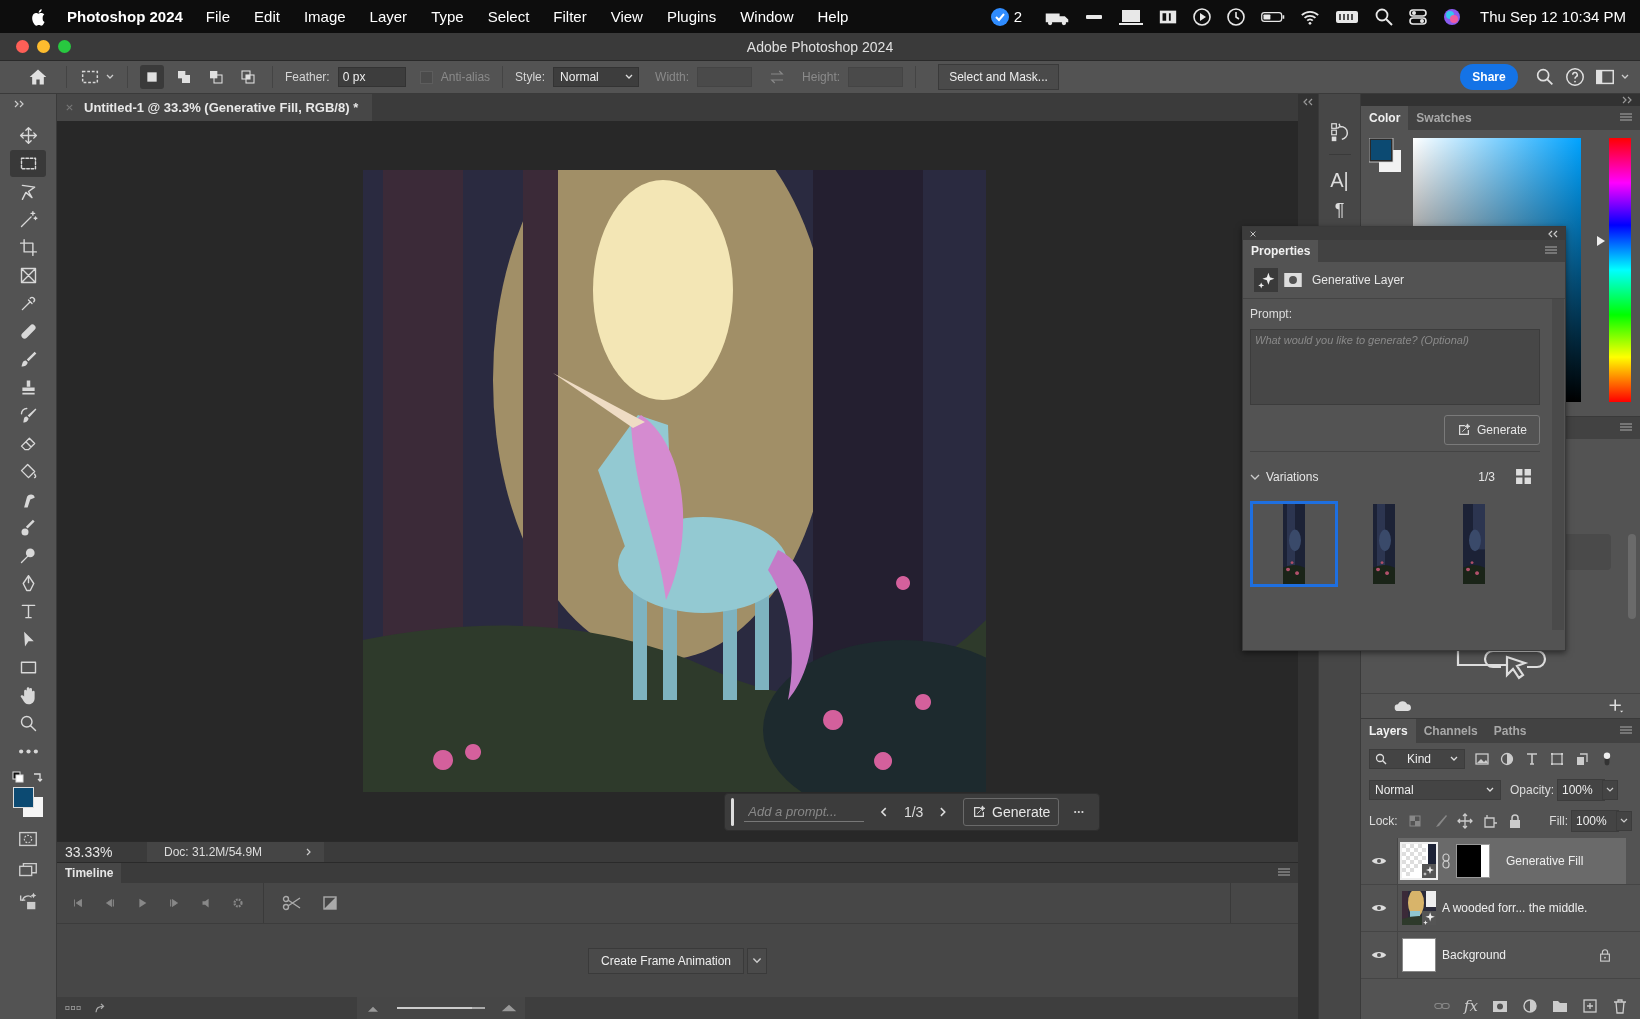 The image size is (1640, 1019). Describe the element at coordinates (1450, 731) in the screenshot. I see `panel-tab: Channels` at that location.